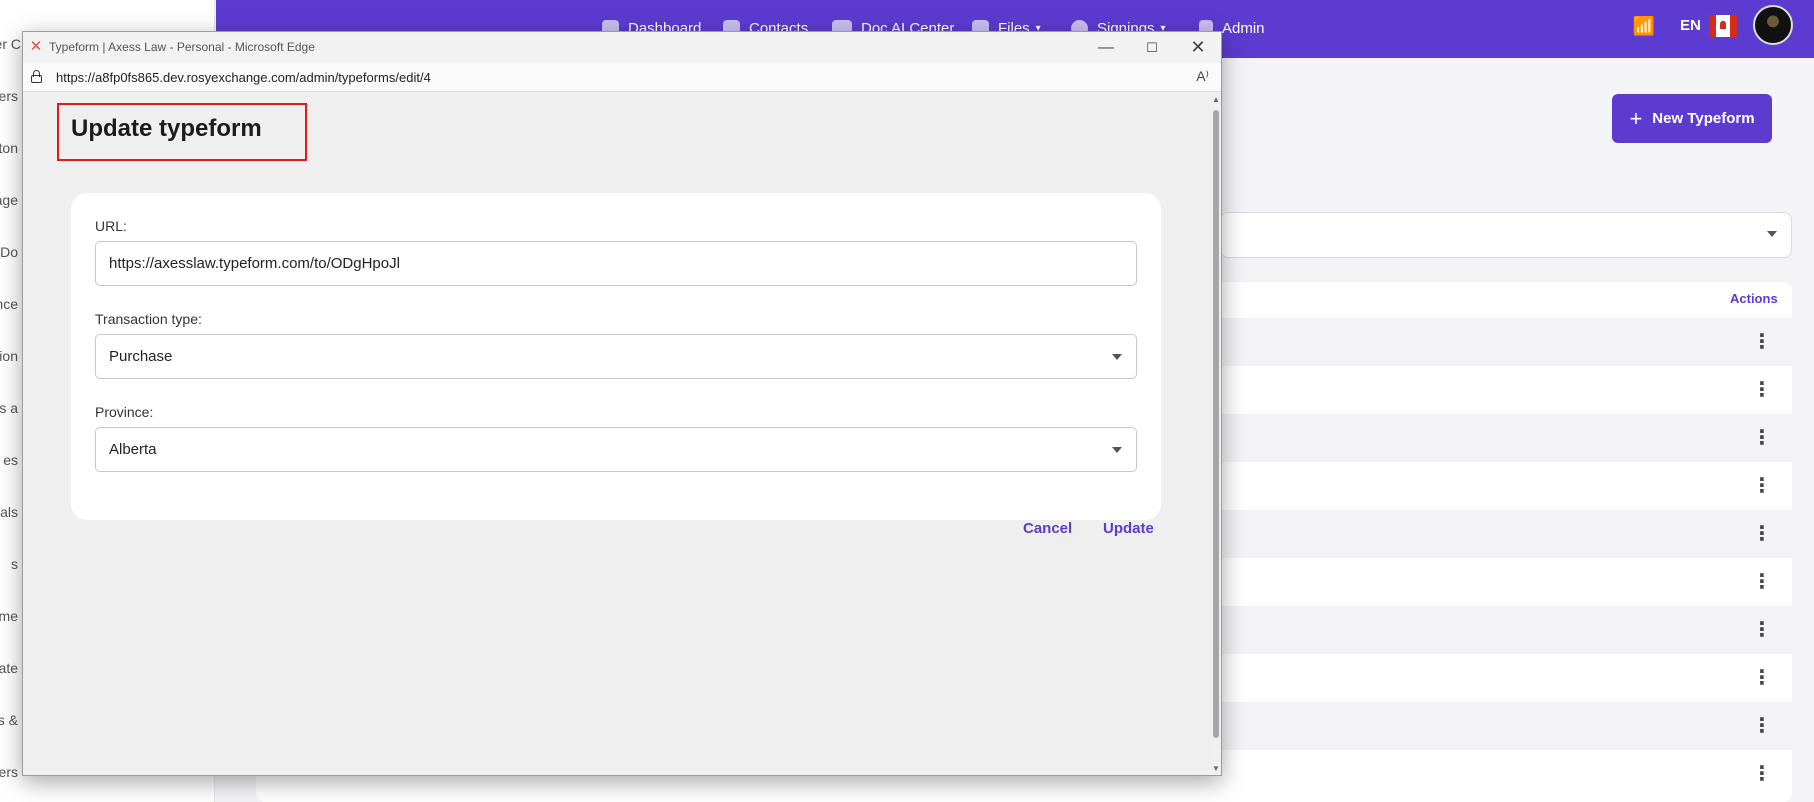 The width and height of the screenshot is (1814, 802). Describe the element at coordinates (9, 408) in the screenshot. I see `sidebar-item: ces a` at that location.